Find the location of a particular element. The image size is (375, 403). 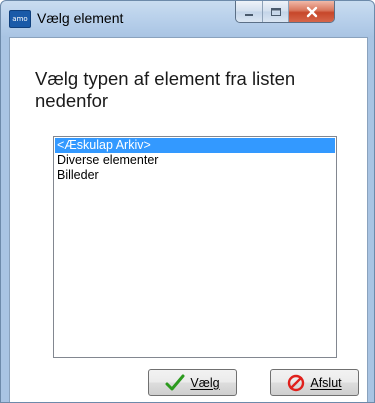

maximize-icon is located at coordinates (275, 11).